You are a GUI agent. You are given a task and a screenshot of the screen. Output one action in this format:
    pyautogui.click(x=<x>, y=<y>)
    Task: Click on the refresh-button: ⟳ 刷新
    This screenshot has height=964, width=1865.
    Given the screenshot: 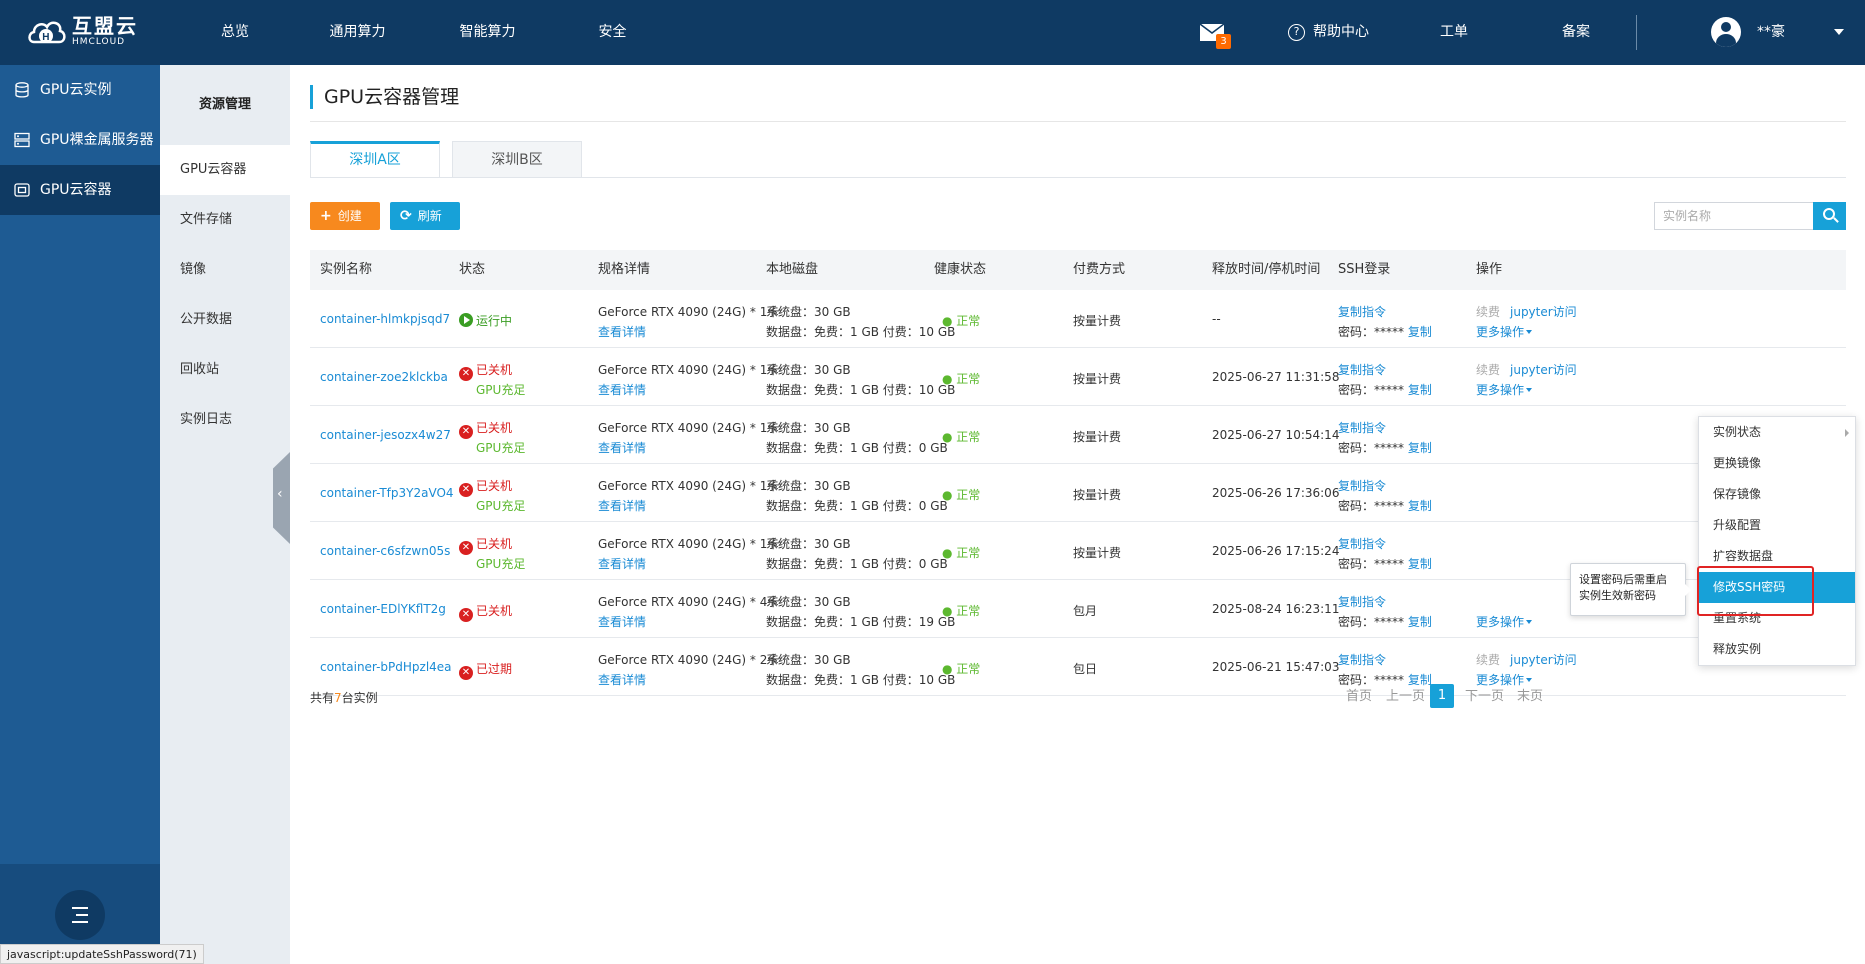 What is the action you would take?
    pyautogui.click(x=425, y=216)
    